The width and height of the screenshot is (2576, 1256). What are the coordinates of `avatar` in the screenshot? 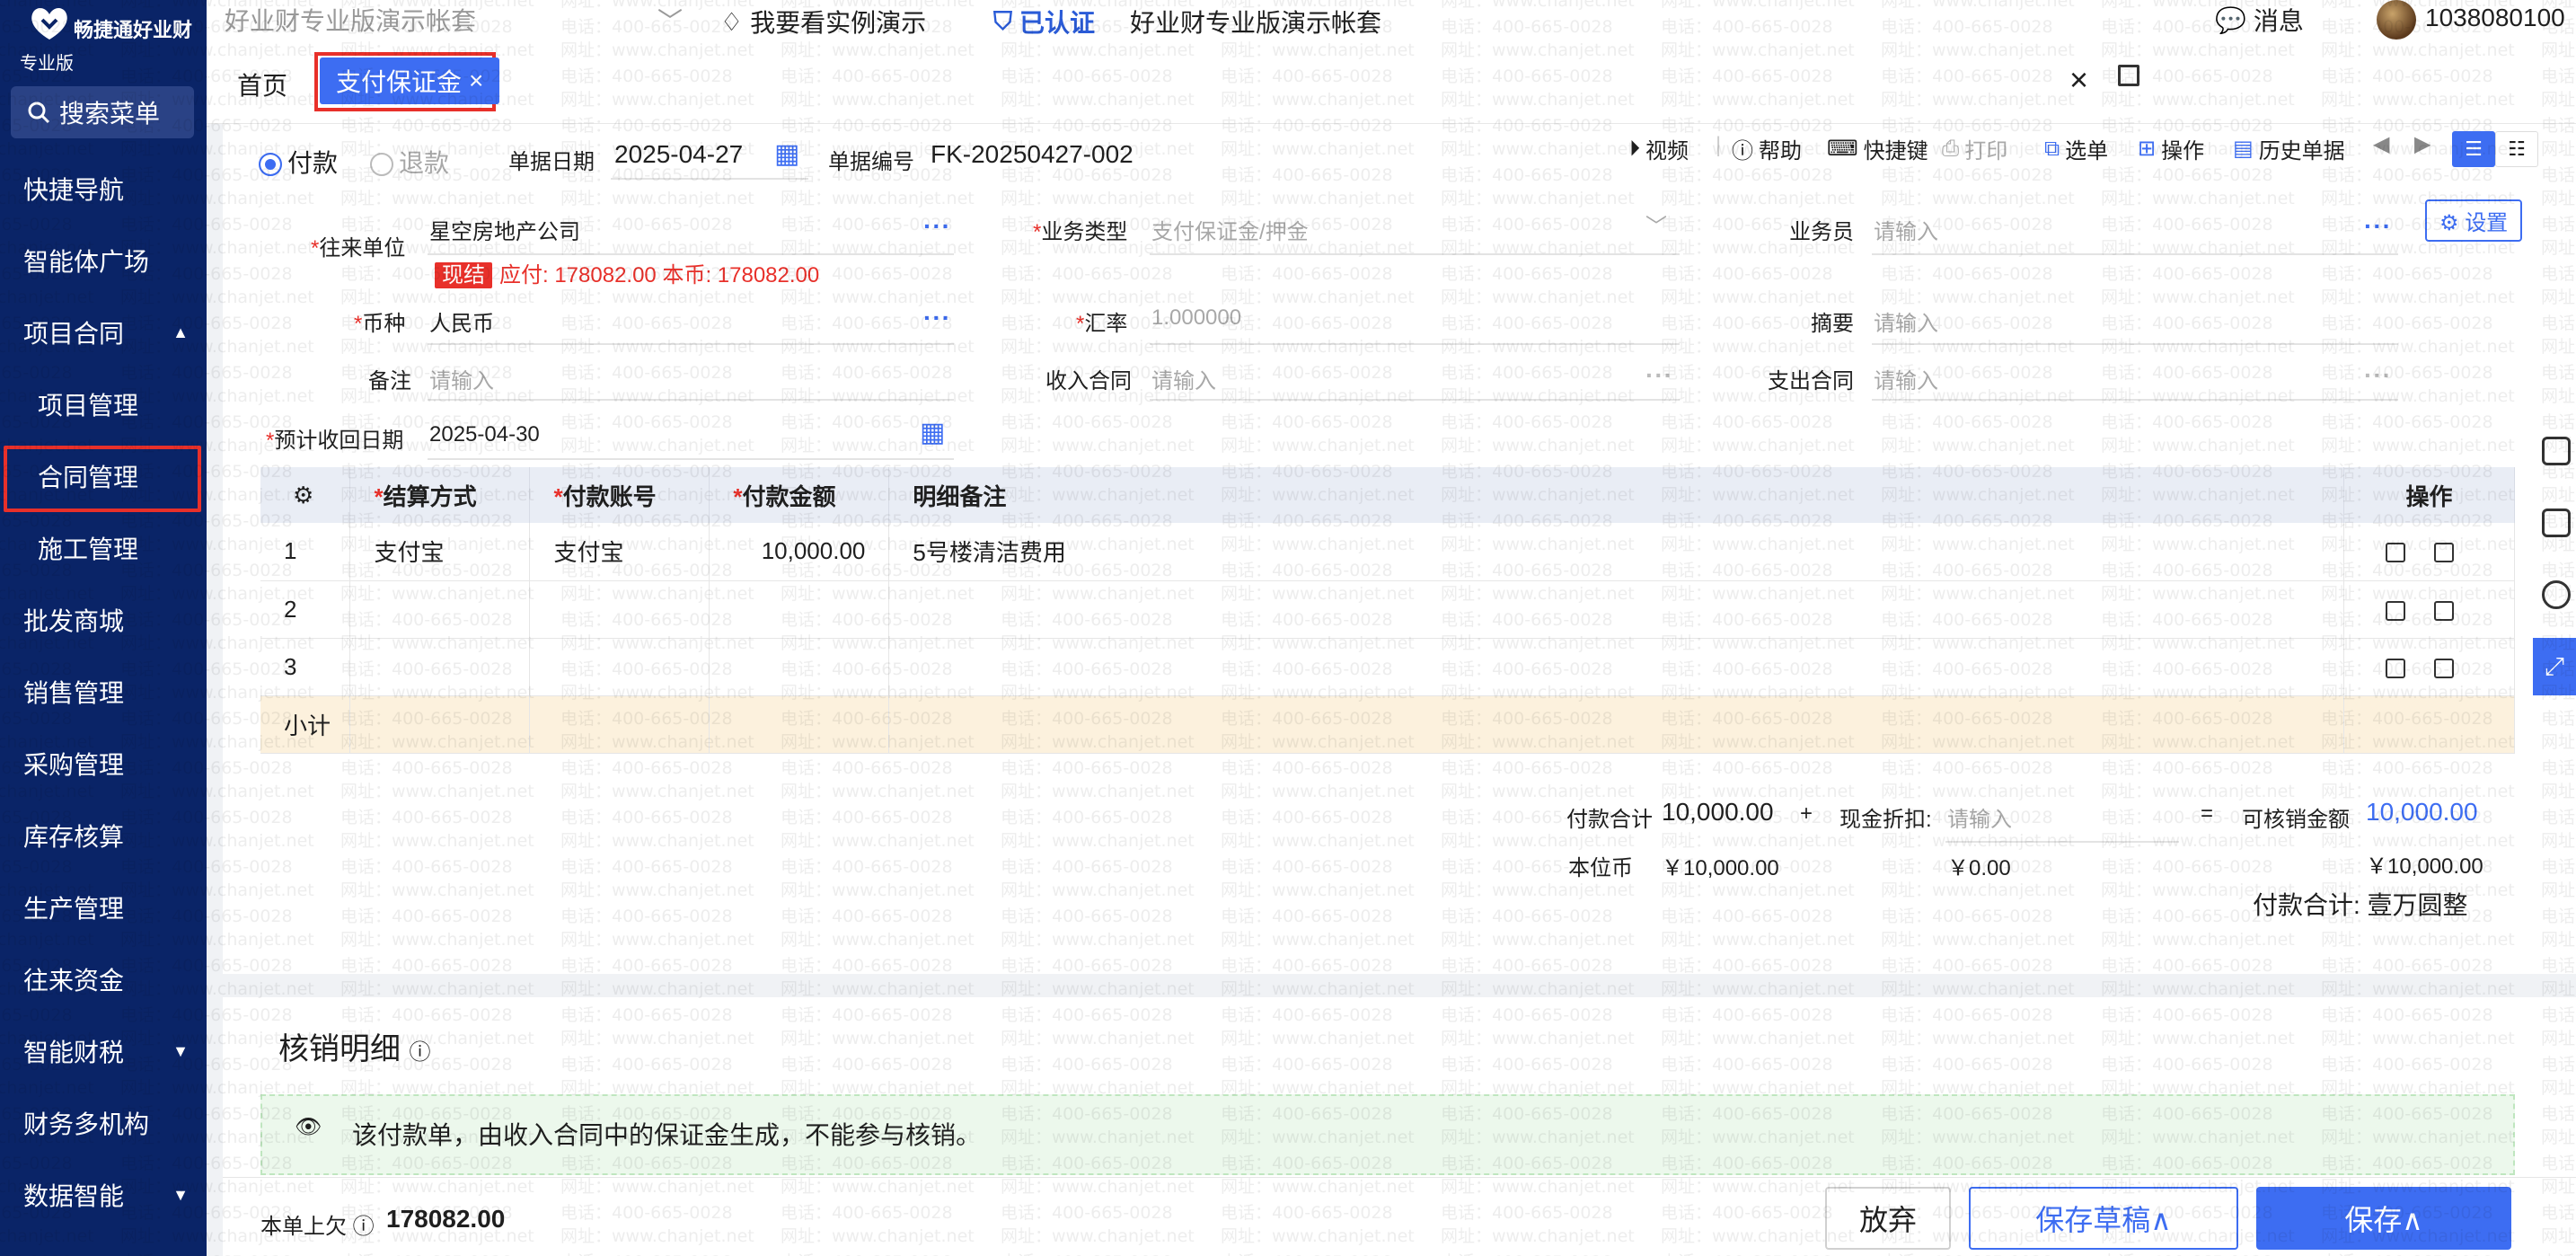 It's located at (2396, 20).